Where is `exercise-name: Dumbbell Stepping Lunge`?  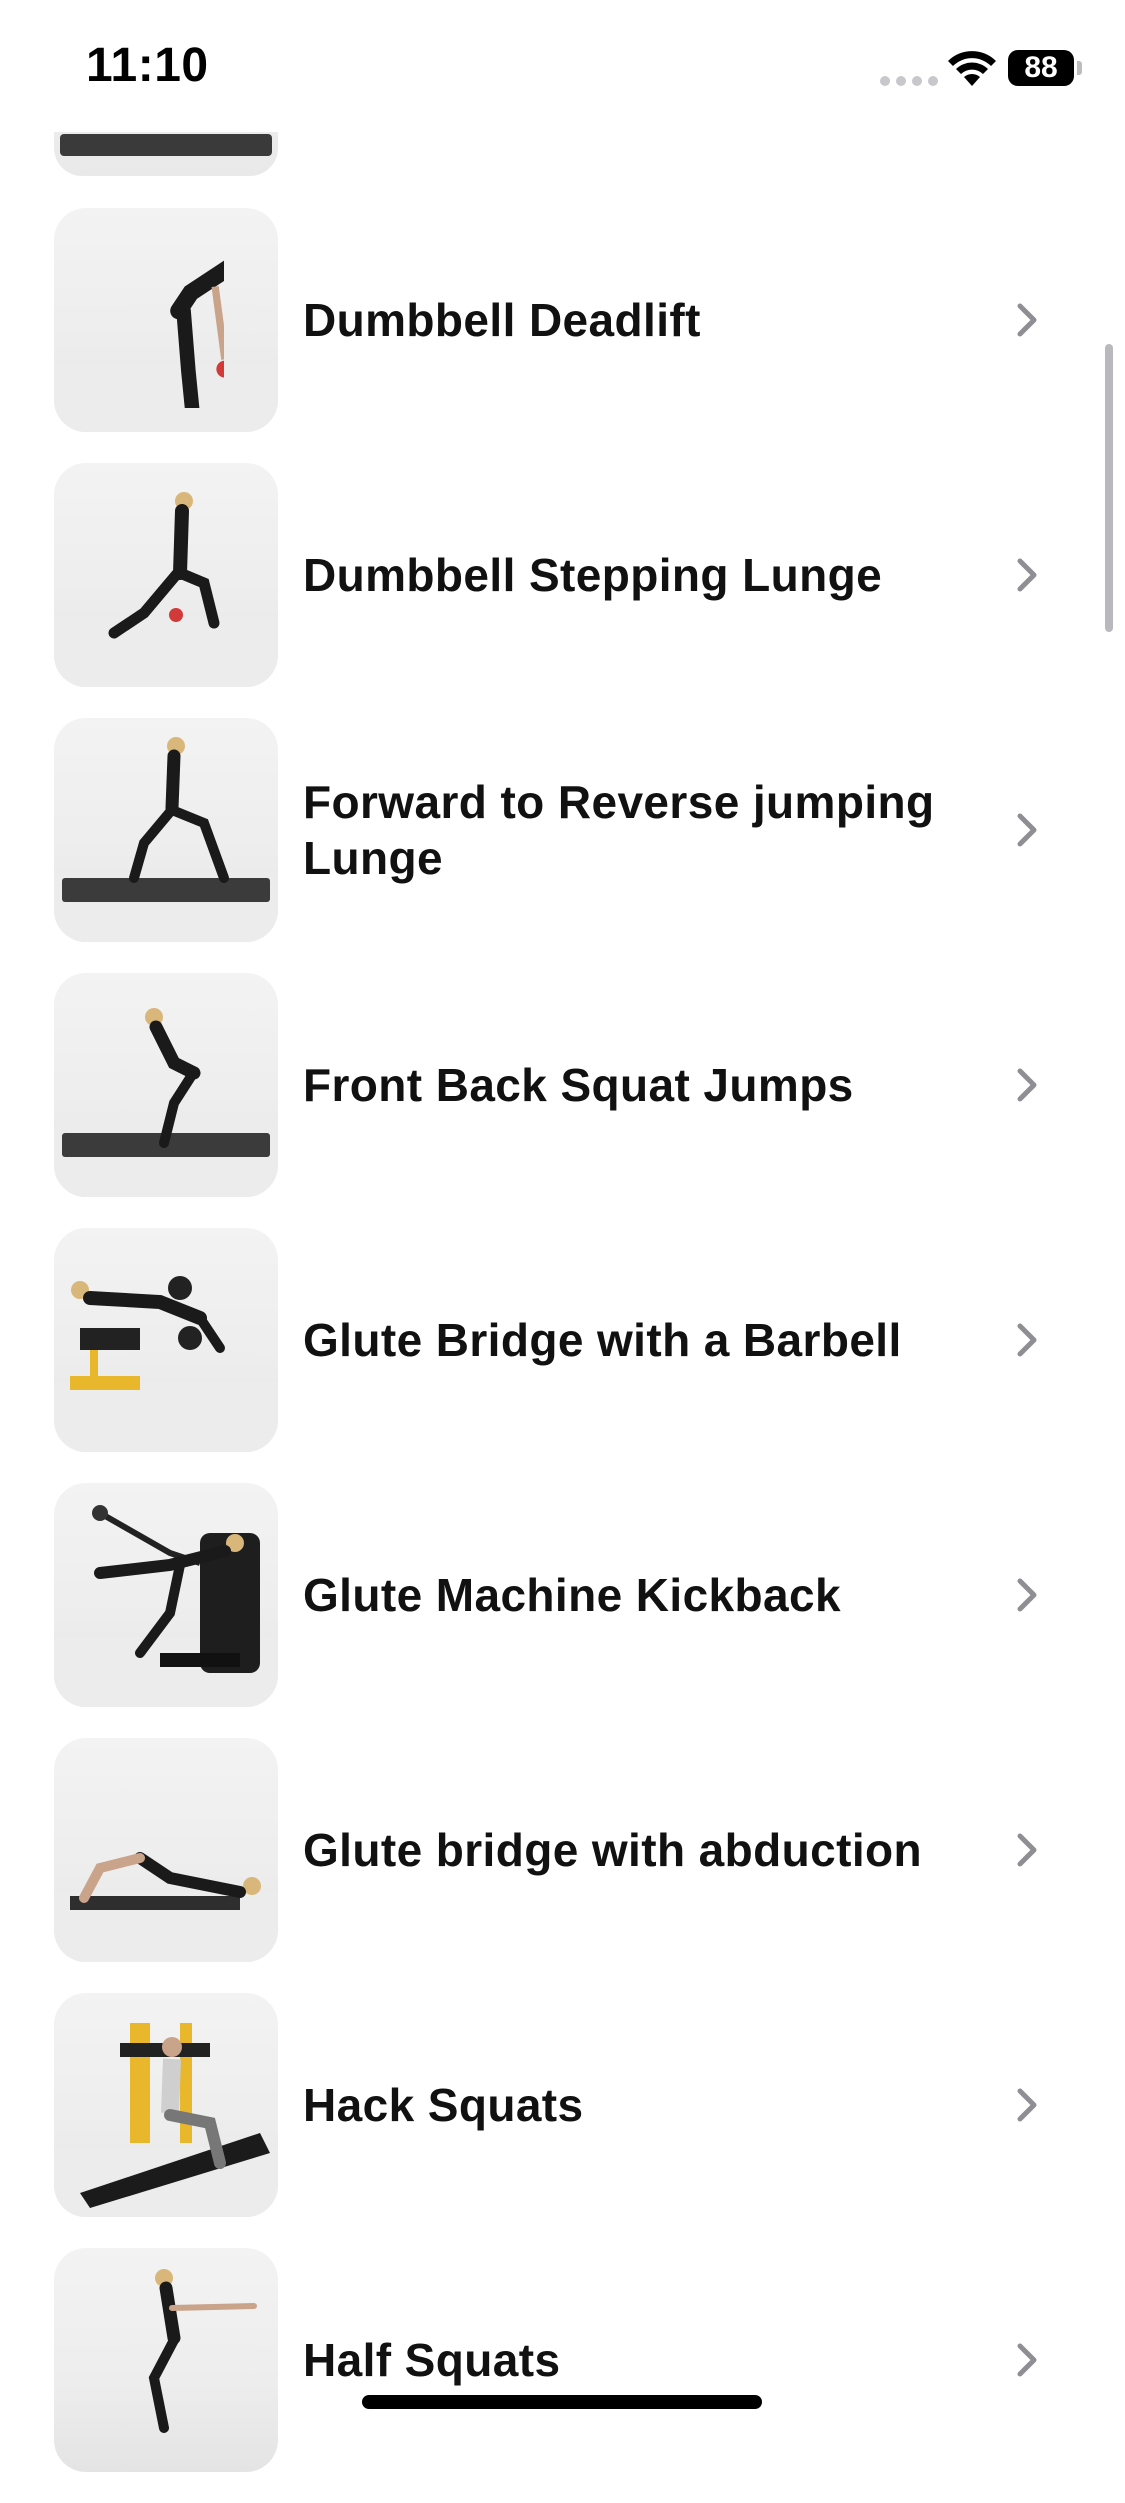 exercise-name: Dumbbell Stepping Lunge is located at coordinates (593, 575).